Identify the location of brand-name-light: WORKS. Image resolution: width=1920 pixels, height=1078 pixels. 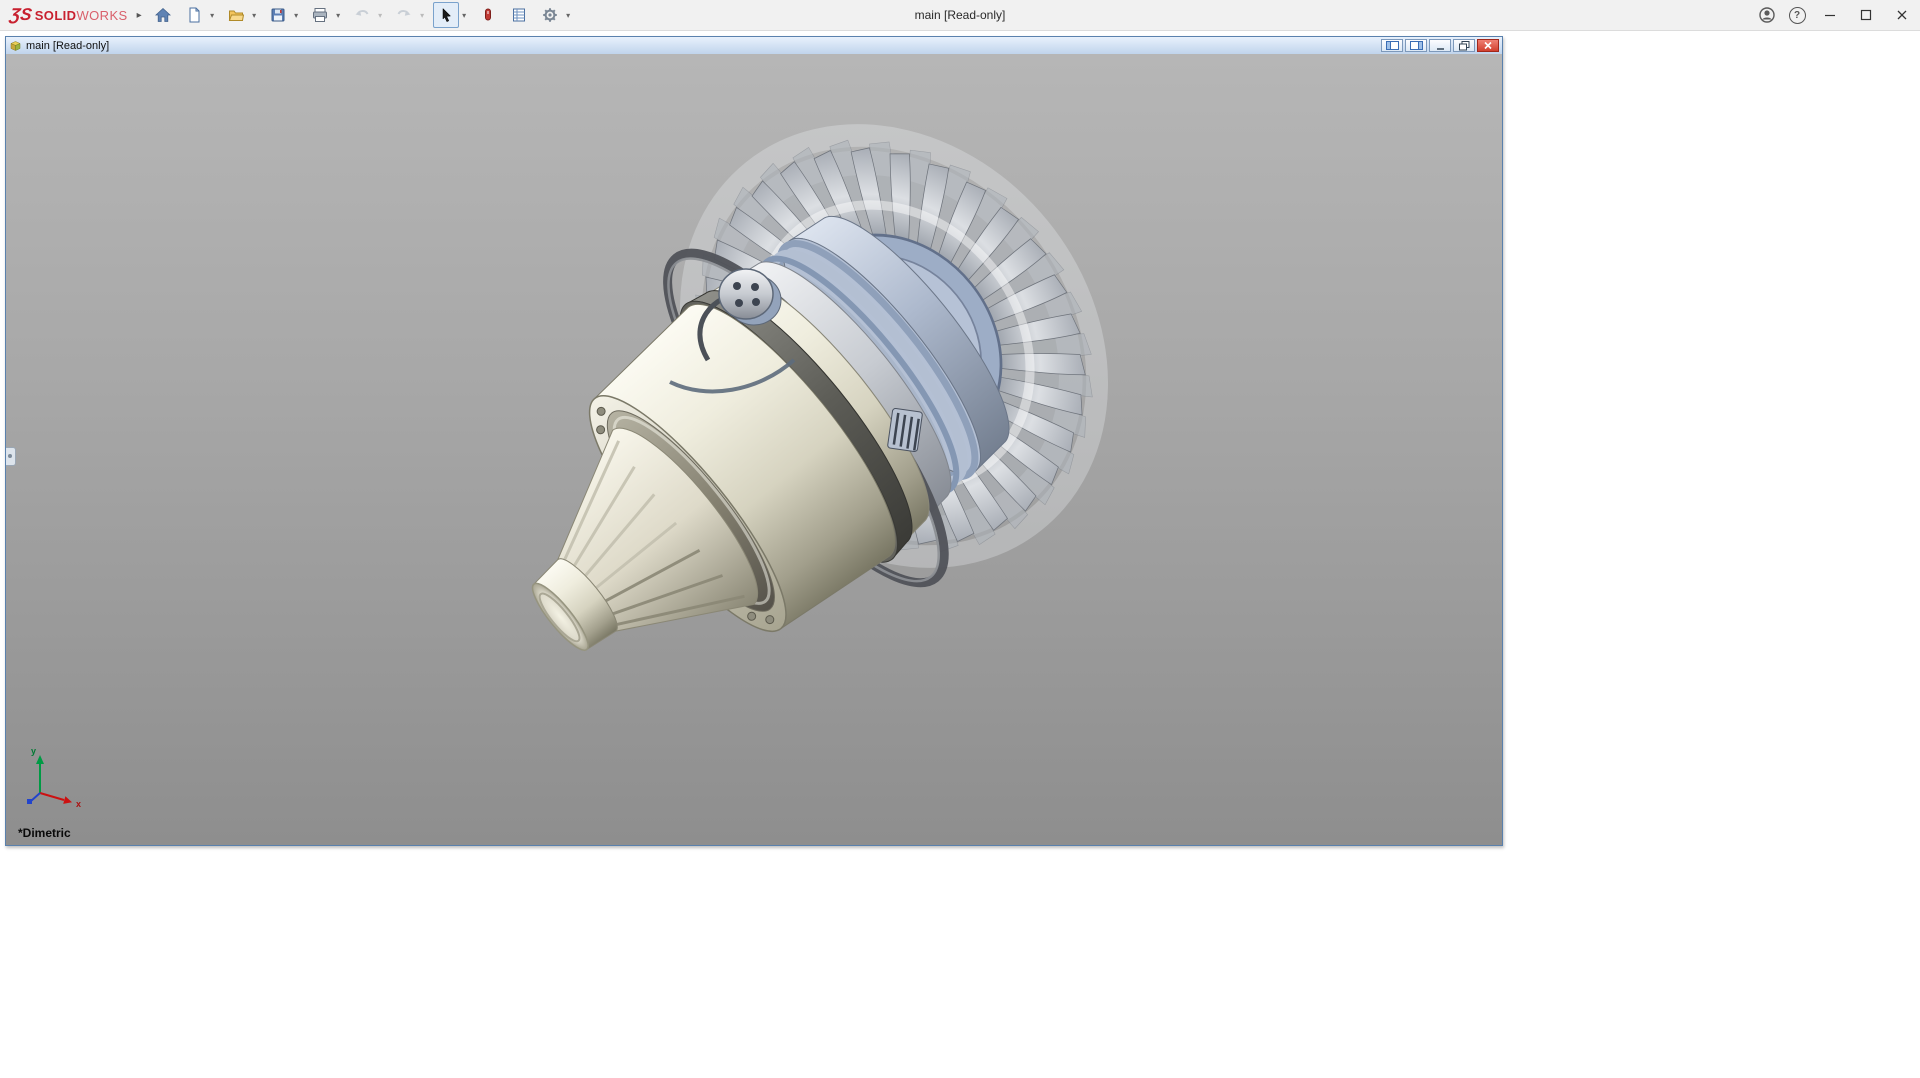
(102, 15).